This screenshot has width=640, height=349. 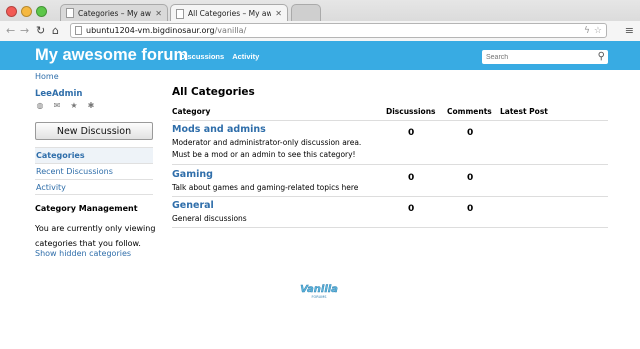 I want to click on globe-icon: ◍, so click(x=40, y=105).